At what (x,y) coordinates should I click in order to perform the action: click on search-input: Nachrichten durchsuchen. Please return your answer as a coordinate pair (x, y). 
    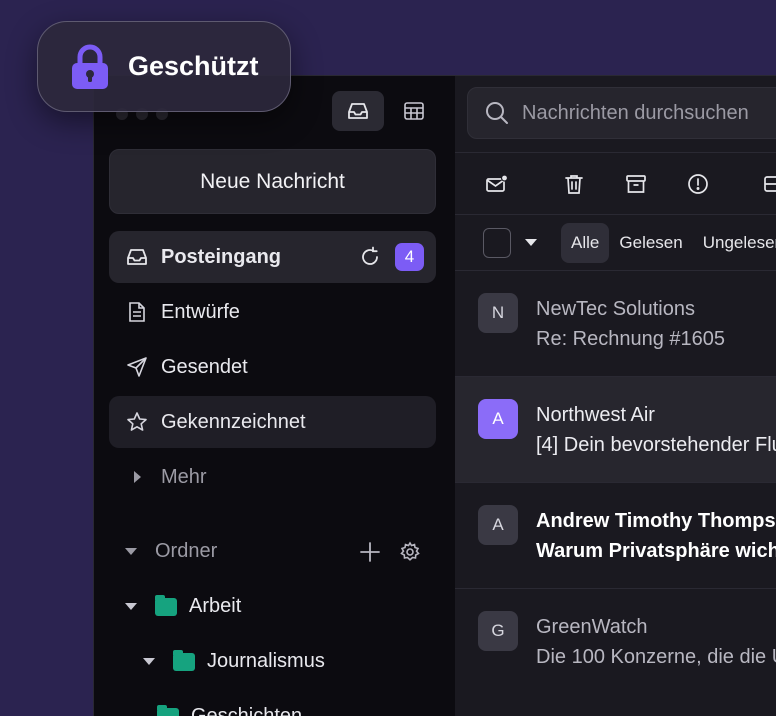
    Looking at the image, I should click on (621, 113).